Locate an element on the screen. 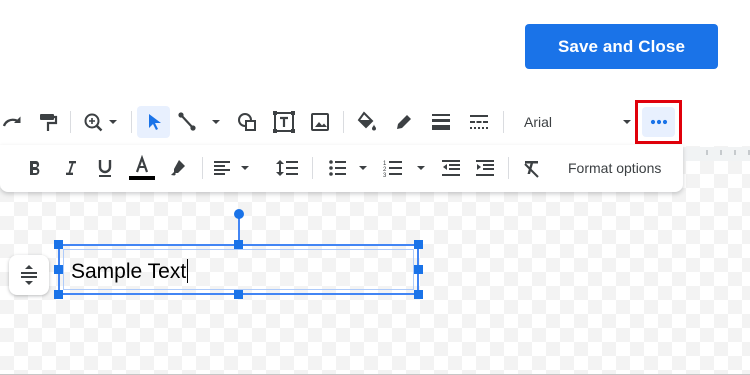 The height and width of the screenshot is (375, 750). font-family-value: Arial is located at coordinates (538, 122).